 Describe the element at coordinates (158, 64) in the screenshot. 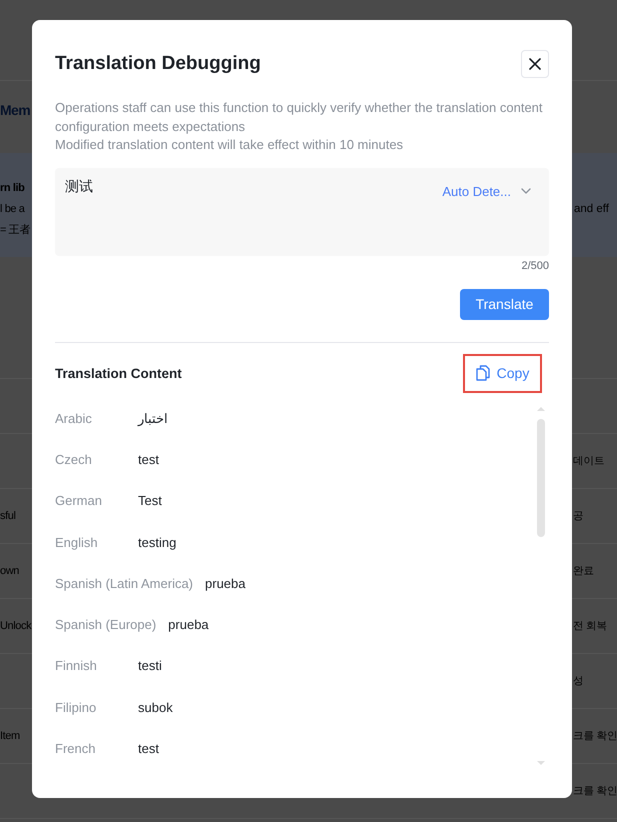

I see `dialog-title: Translation Debugging` at that location.